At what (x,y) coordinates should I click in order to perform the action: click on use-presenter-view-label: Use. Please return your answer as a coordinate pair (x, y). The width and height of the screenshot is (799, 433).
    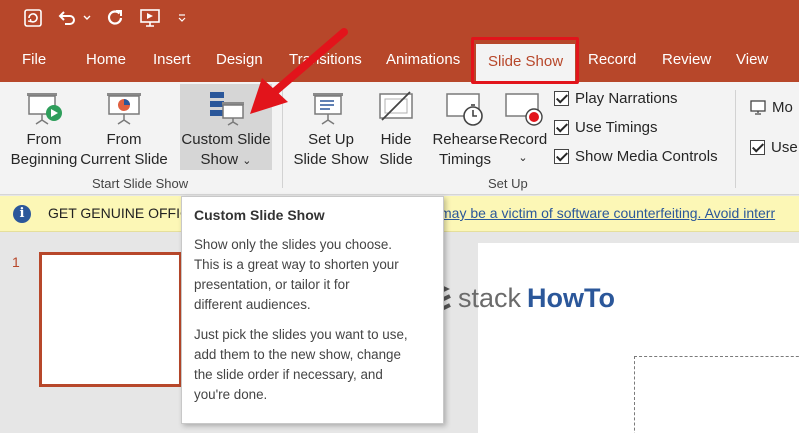
    Looking at the image, I should click on (784, 147).